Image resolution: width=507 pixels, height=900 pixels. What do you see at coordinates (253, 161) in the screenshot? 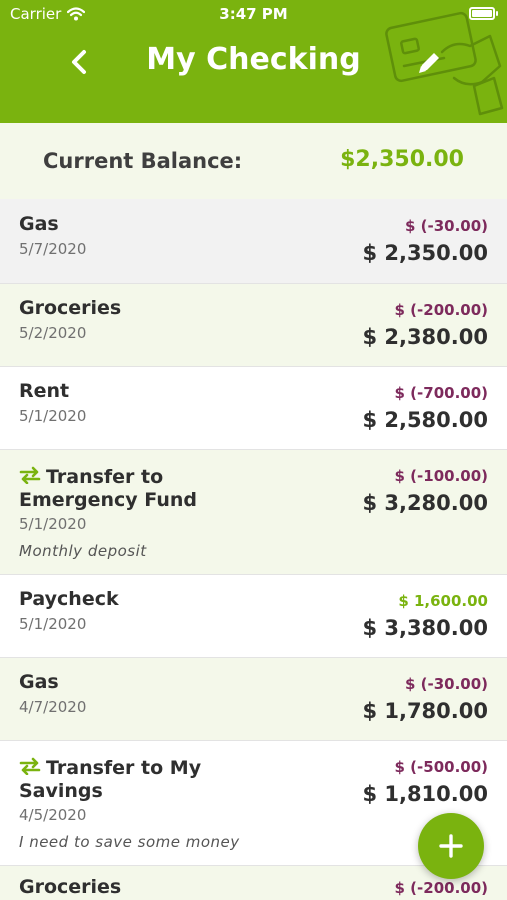
I see `current-balance-bar: Current Balance: $2,350.00` at bounding box center [253, 161].